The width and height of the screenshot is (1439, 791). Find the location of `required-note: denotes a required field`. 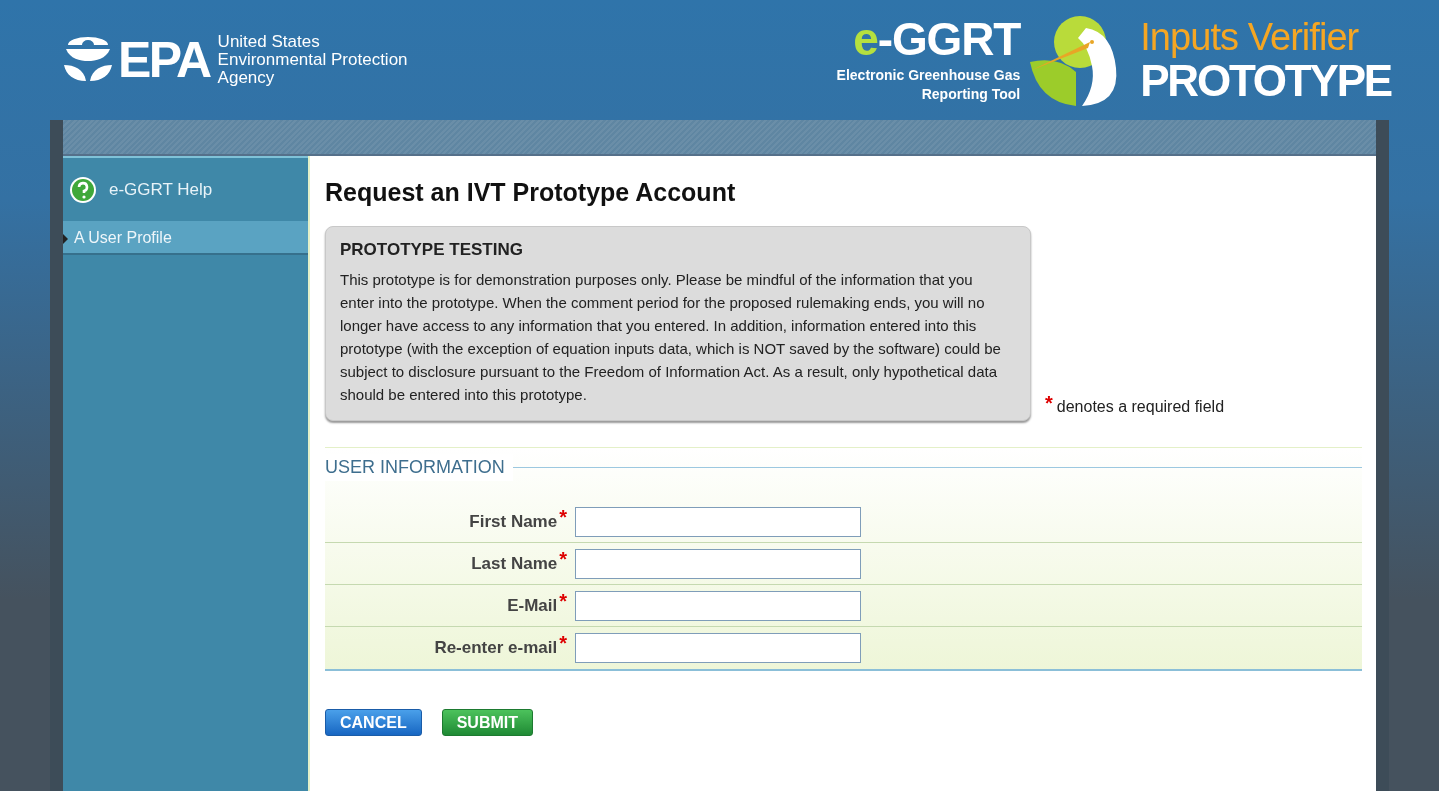

required-note: denotes a required field is located at coordinates (1140, 407).